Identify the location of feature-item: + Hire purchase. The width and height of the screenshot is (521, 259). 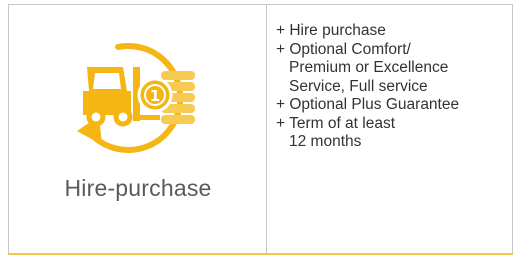
(331, 30).